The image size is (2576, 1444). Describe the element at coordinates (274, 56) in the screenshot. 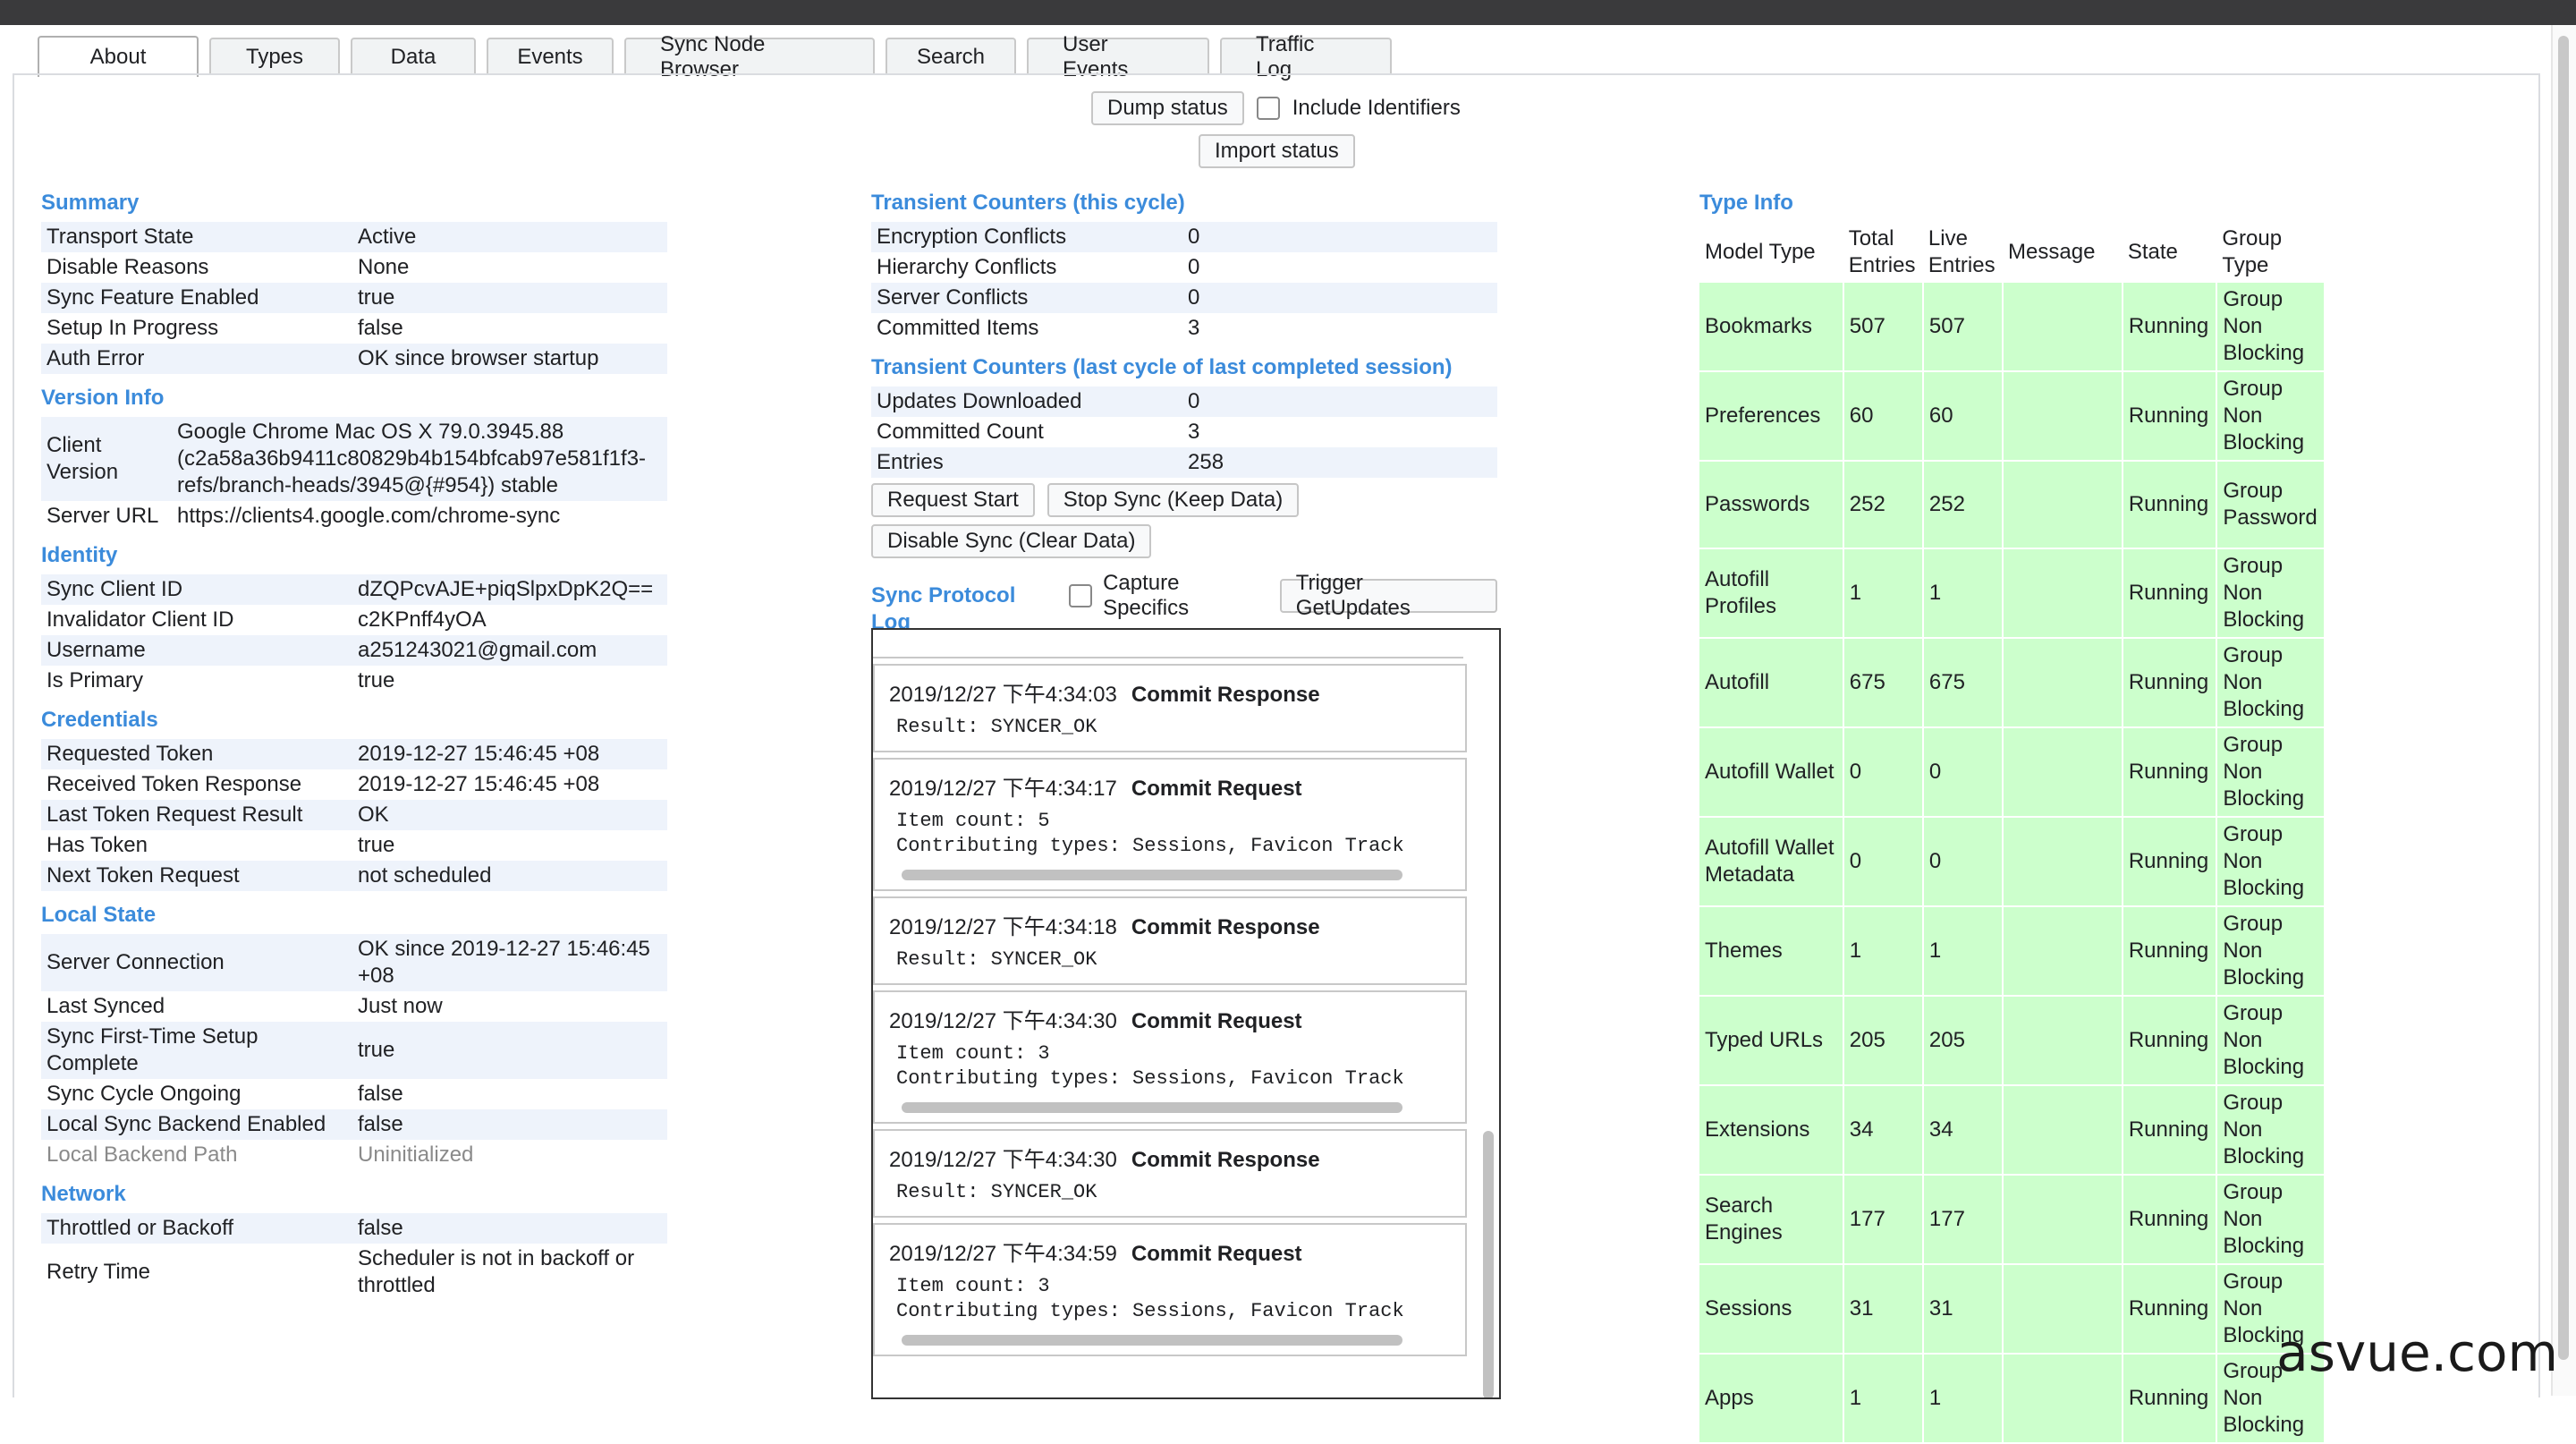

I see `tab-types: Types` at that location.